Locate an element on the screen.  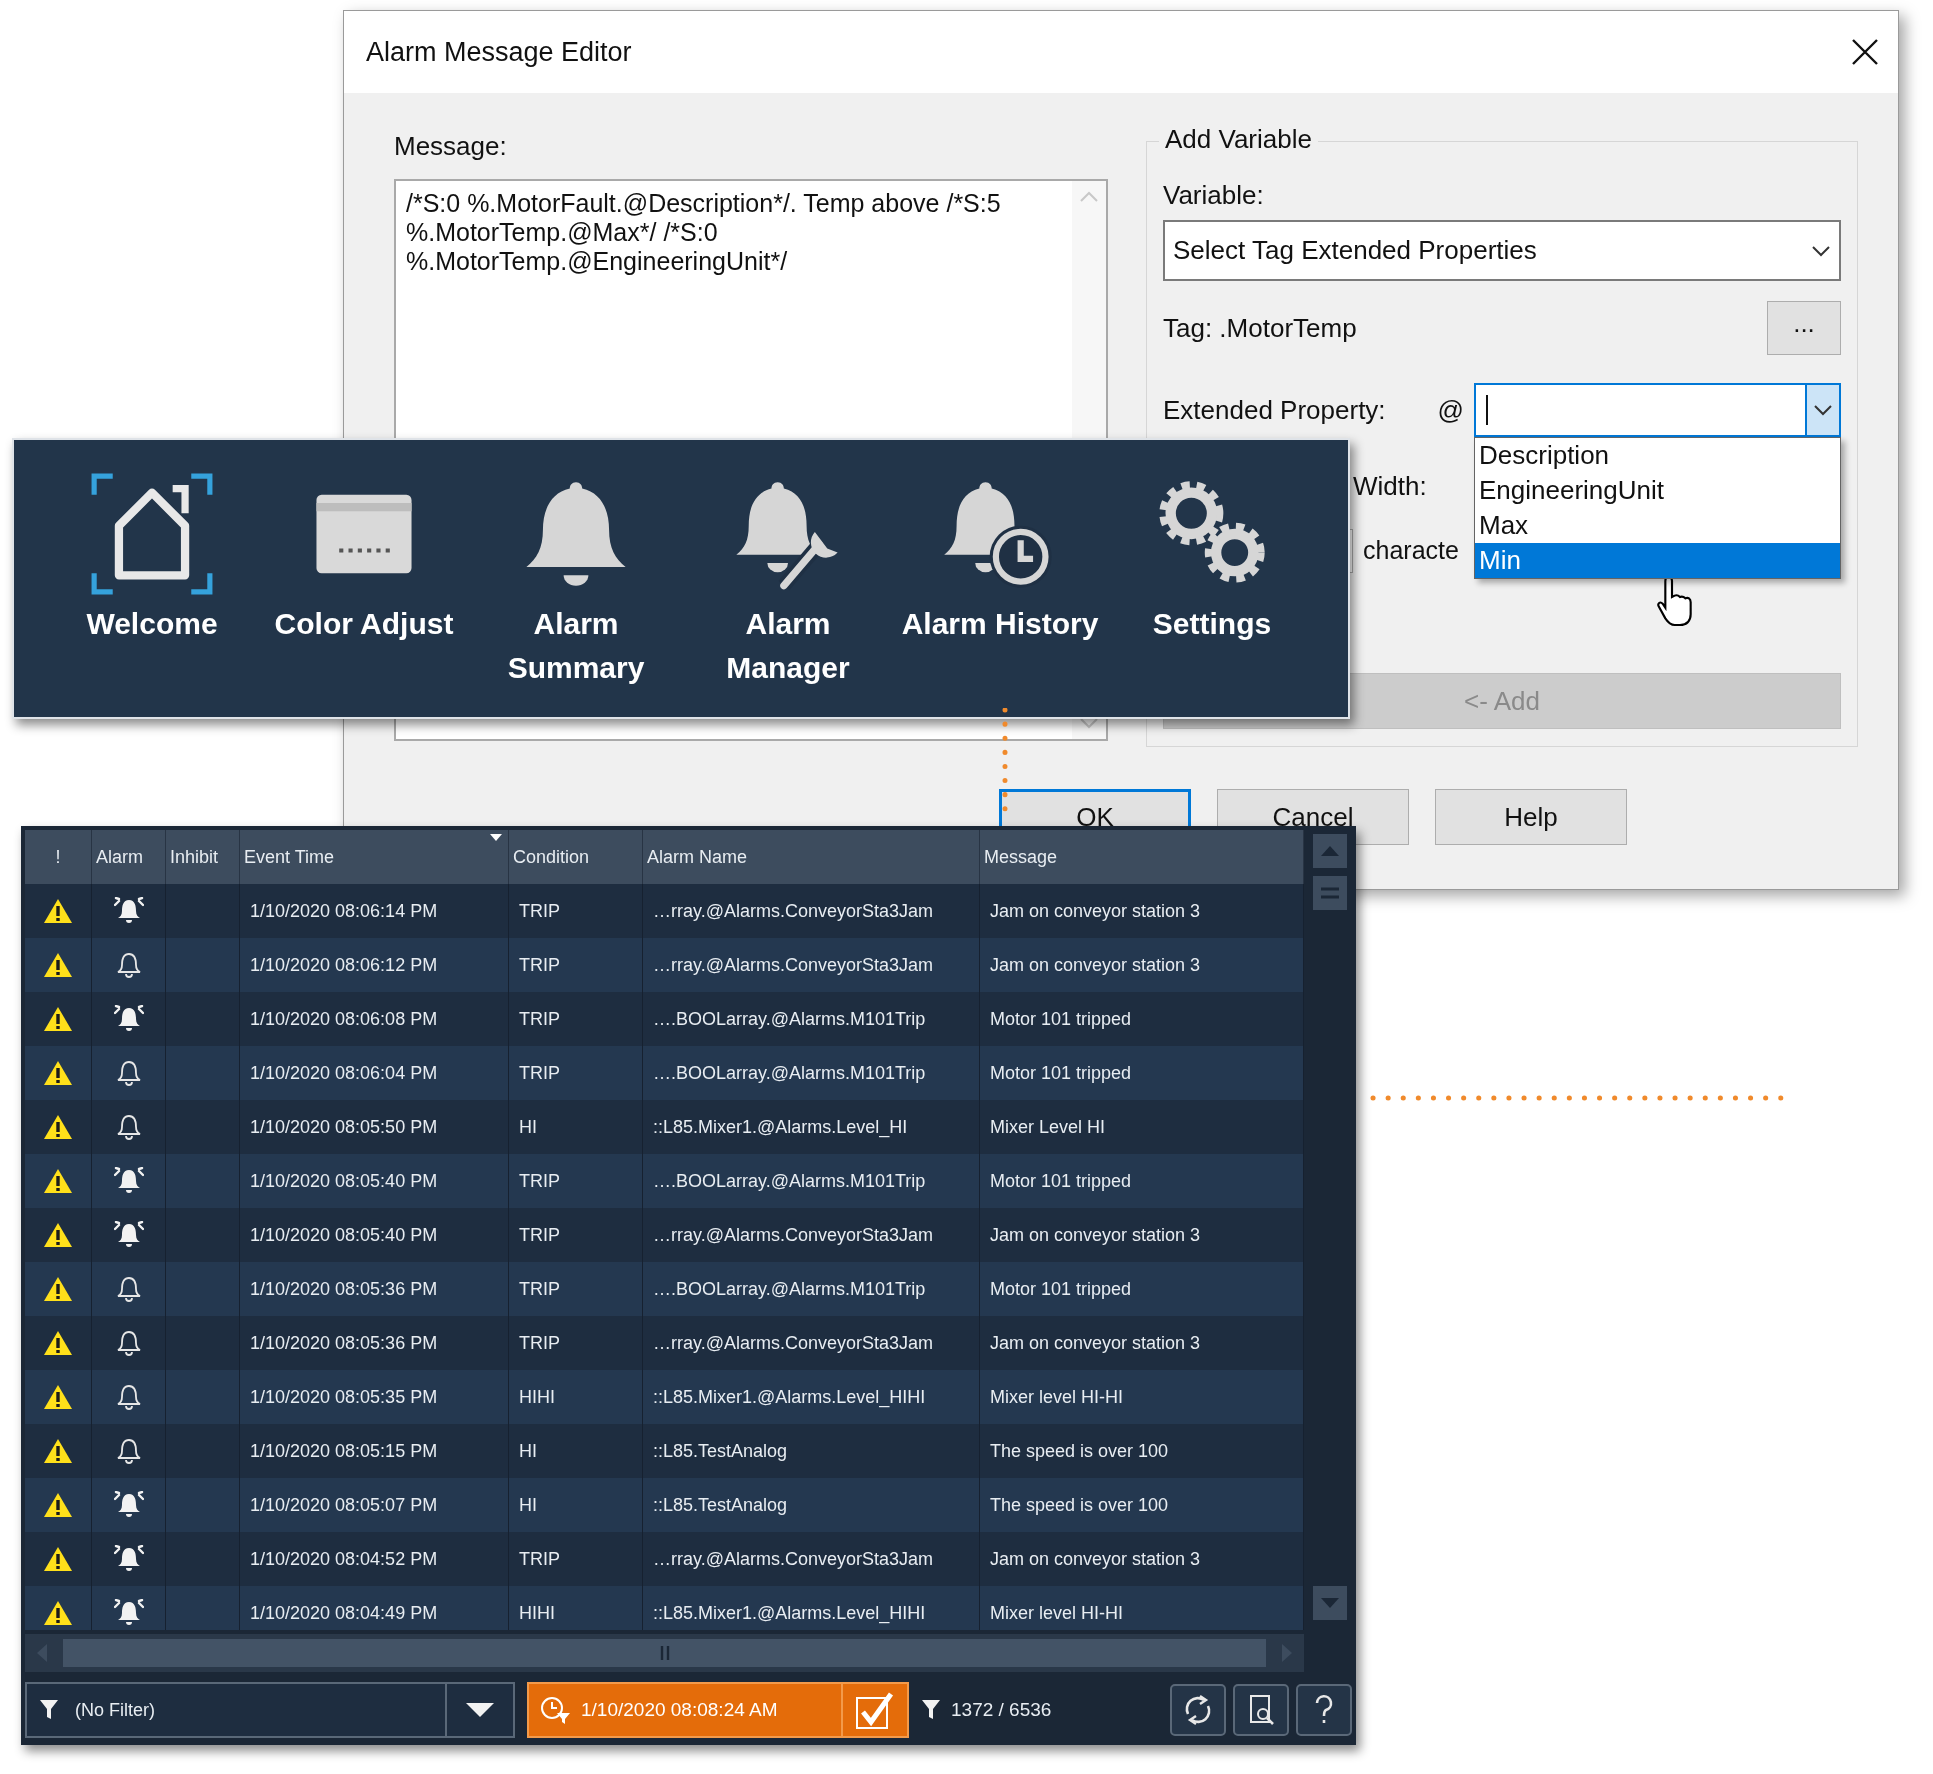
record-count: 1372 / 6536 is located at coordinates (1001, 1709).